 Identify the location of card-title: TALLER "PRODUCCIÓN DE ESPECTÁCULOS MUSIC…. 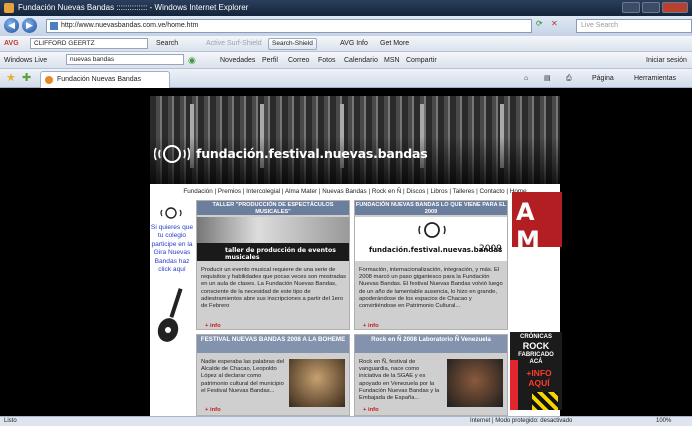
(273, 208).